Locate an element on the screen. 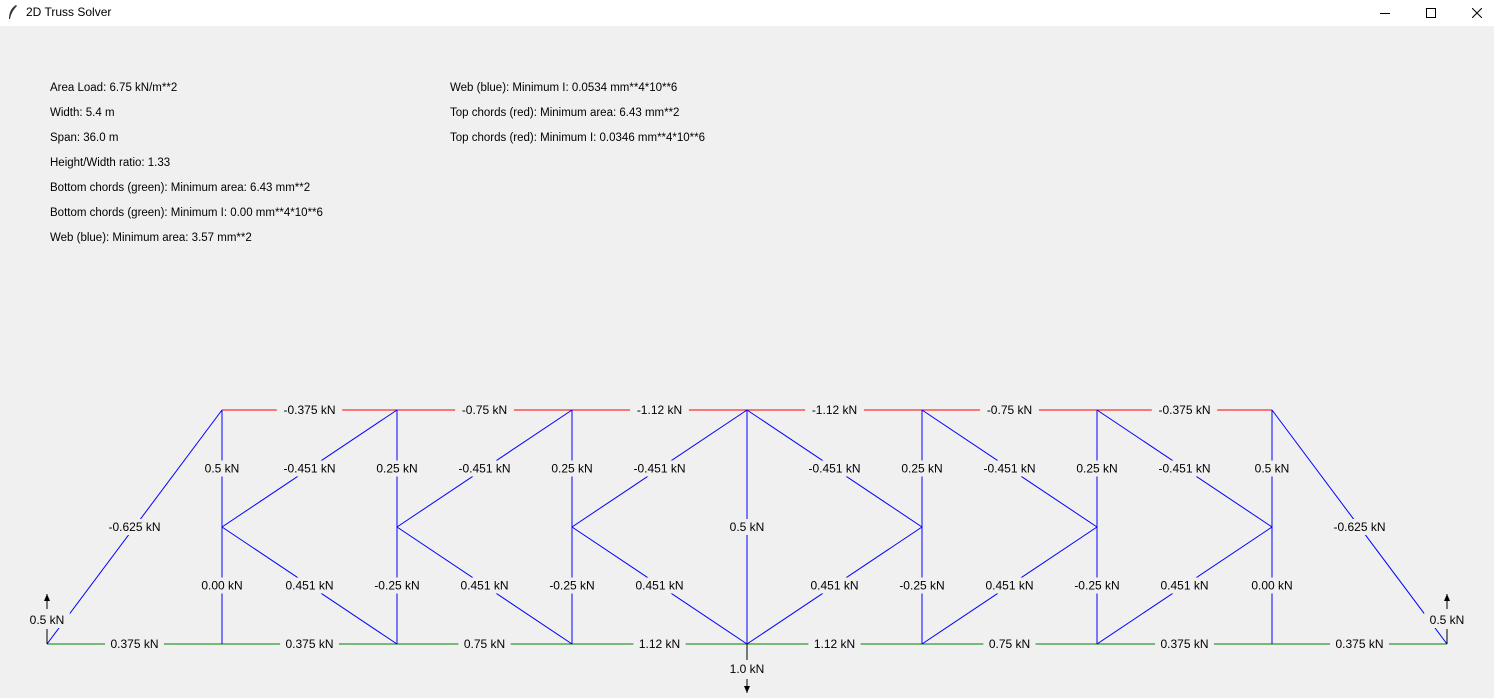 Image resolution: width=1494 pixels, height=698 pixels. left-reaction-label: 0.5 kN is located at coordinates (47, 620).